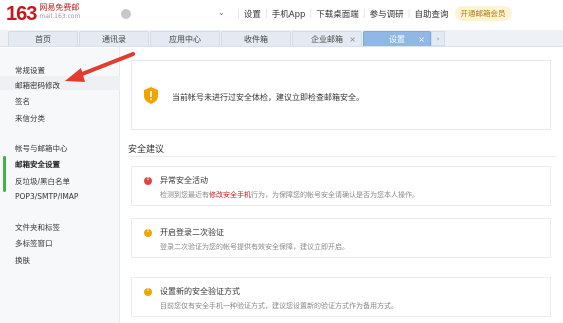 The width and height of the screenshot is (563, 323). What do you see at coordinates (42, 181) in the screenshot?
I see `sidebar-item-antispam: 反垃圾/黑白名单` at bounding box center [42, 181].